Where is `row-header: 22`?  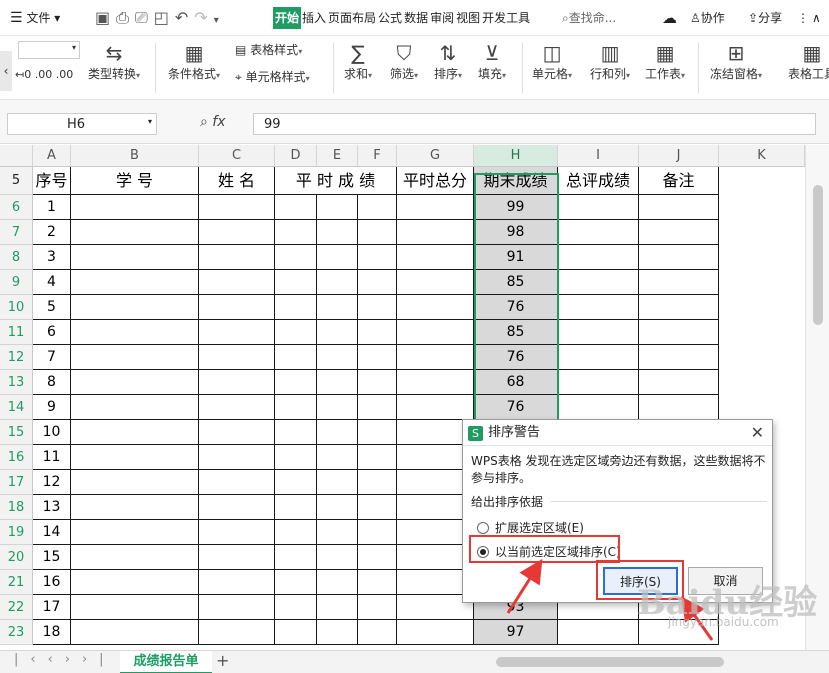 row-header: 22 is located at coordinates (16, 607).